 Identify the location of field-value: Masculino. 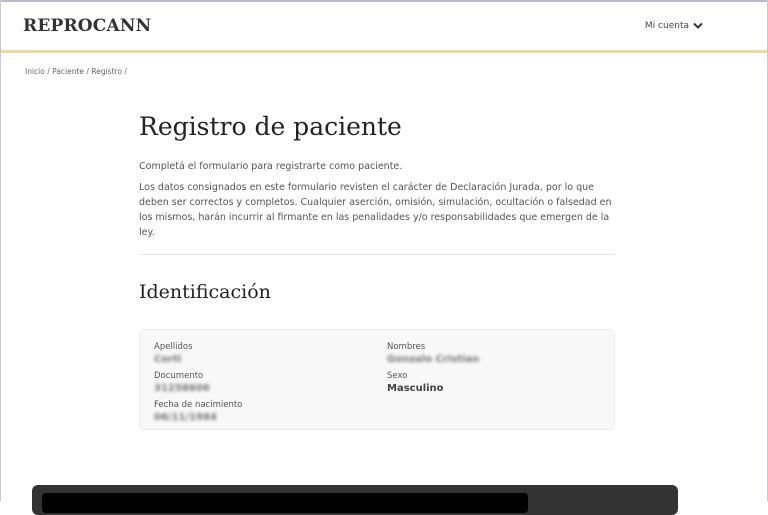
(415, 388).